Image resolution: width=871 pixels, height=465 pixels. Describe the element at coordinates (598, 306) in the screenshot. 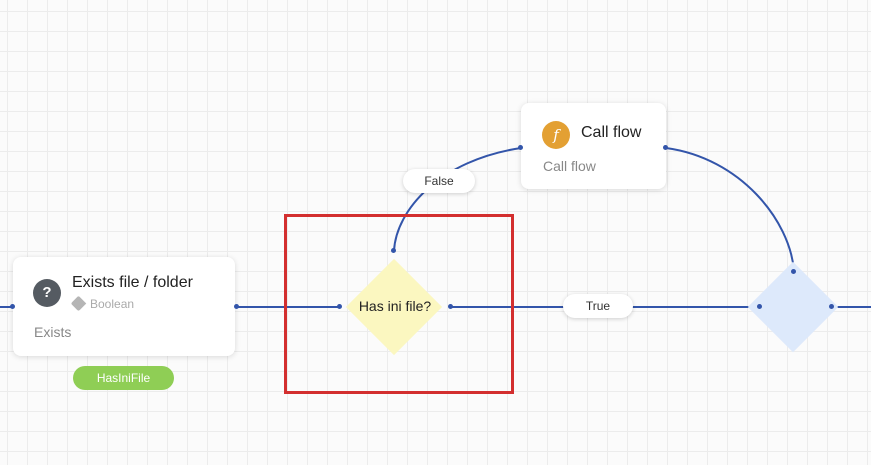

I see `true-branch-label: True` at that location.